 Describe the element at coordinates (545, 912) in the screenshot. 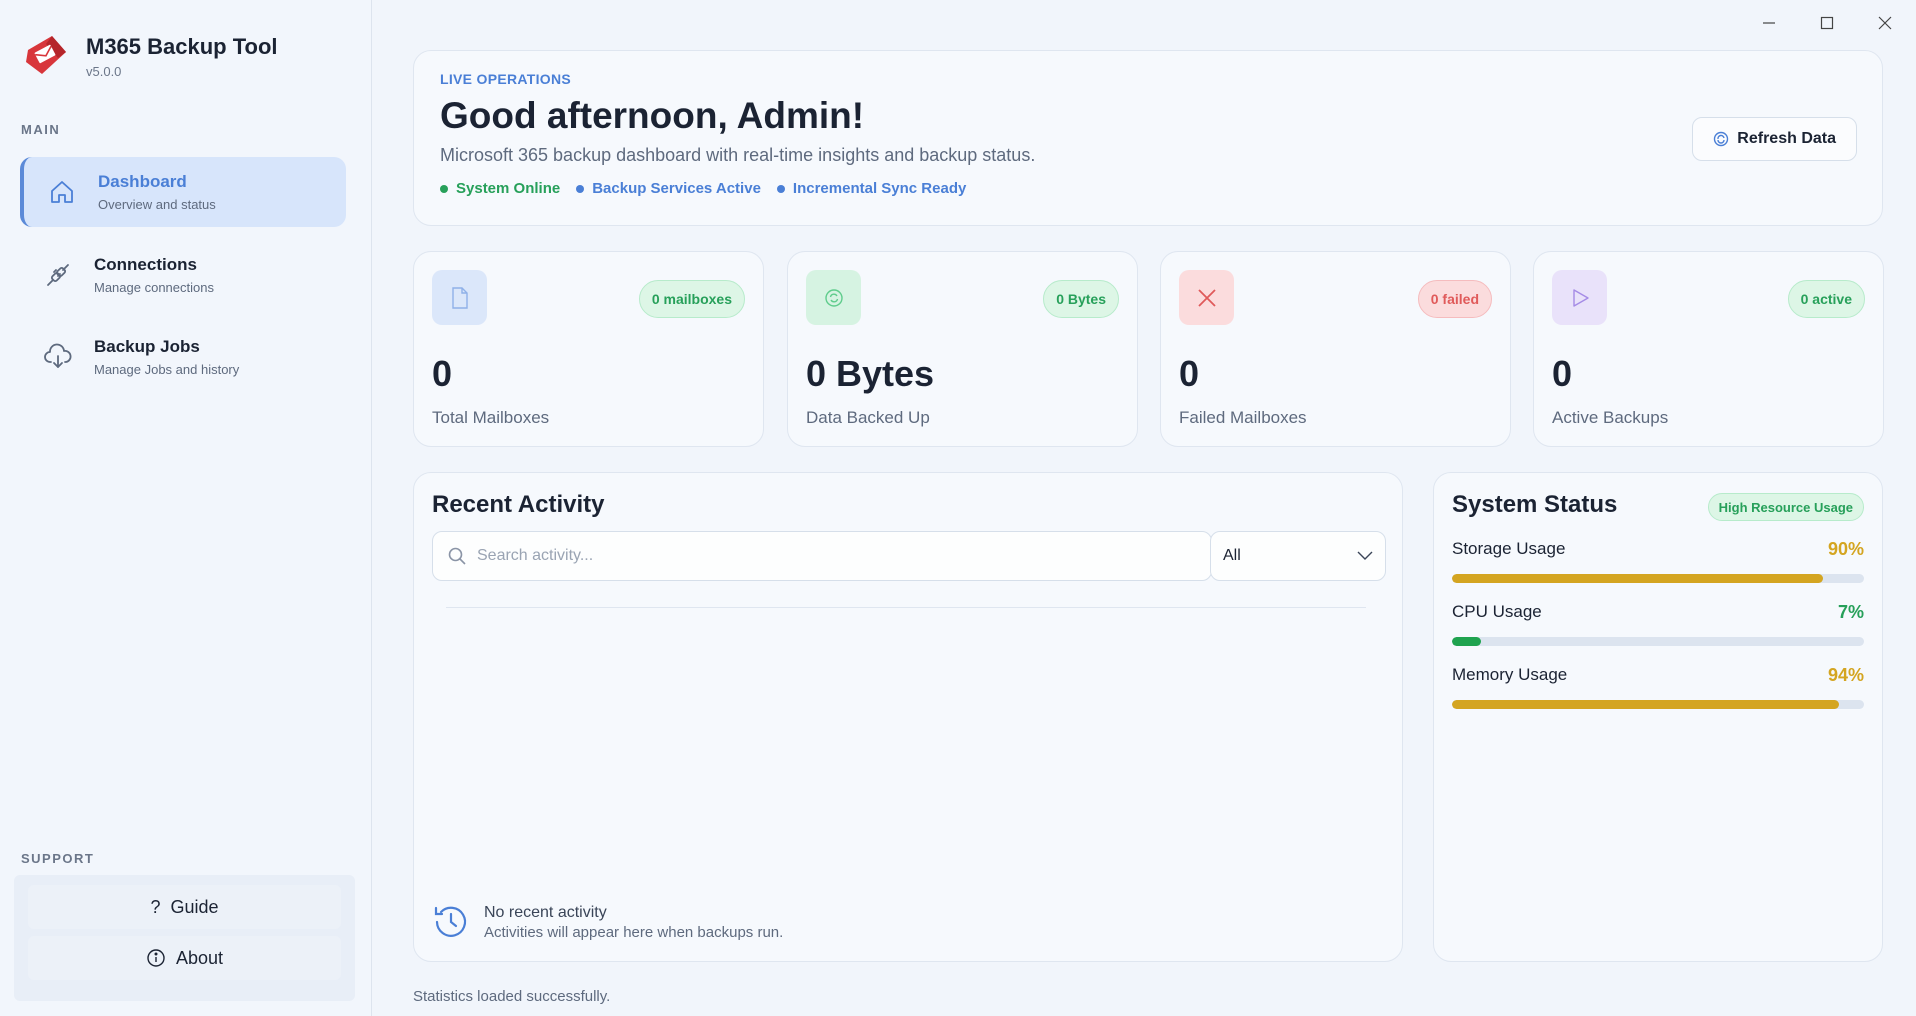

I see `empty-title: No recent activity` at that location.